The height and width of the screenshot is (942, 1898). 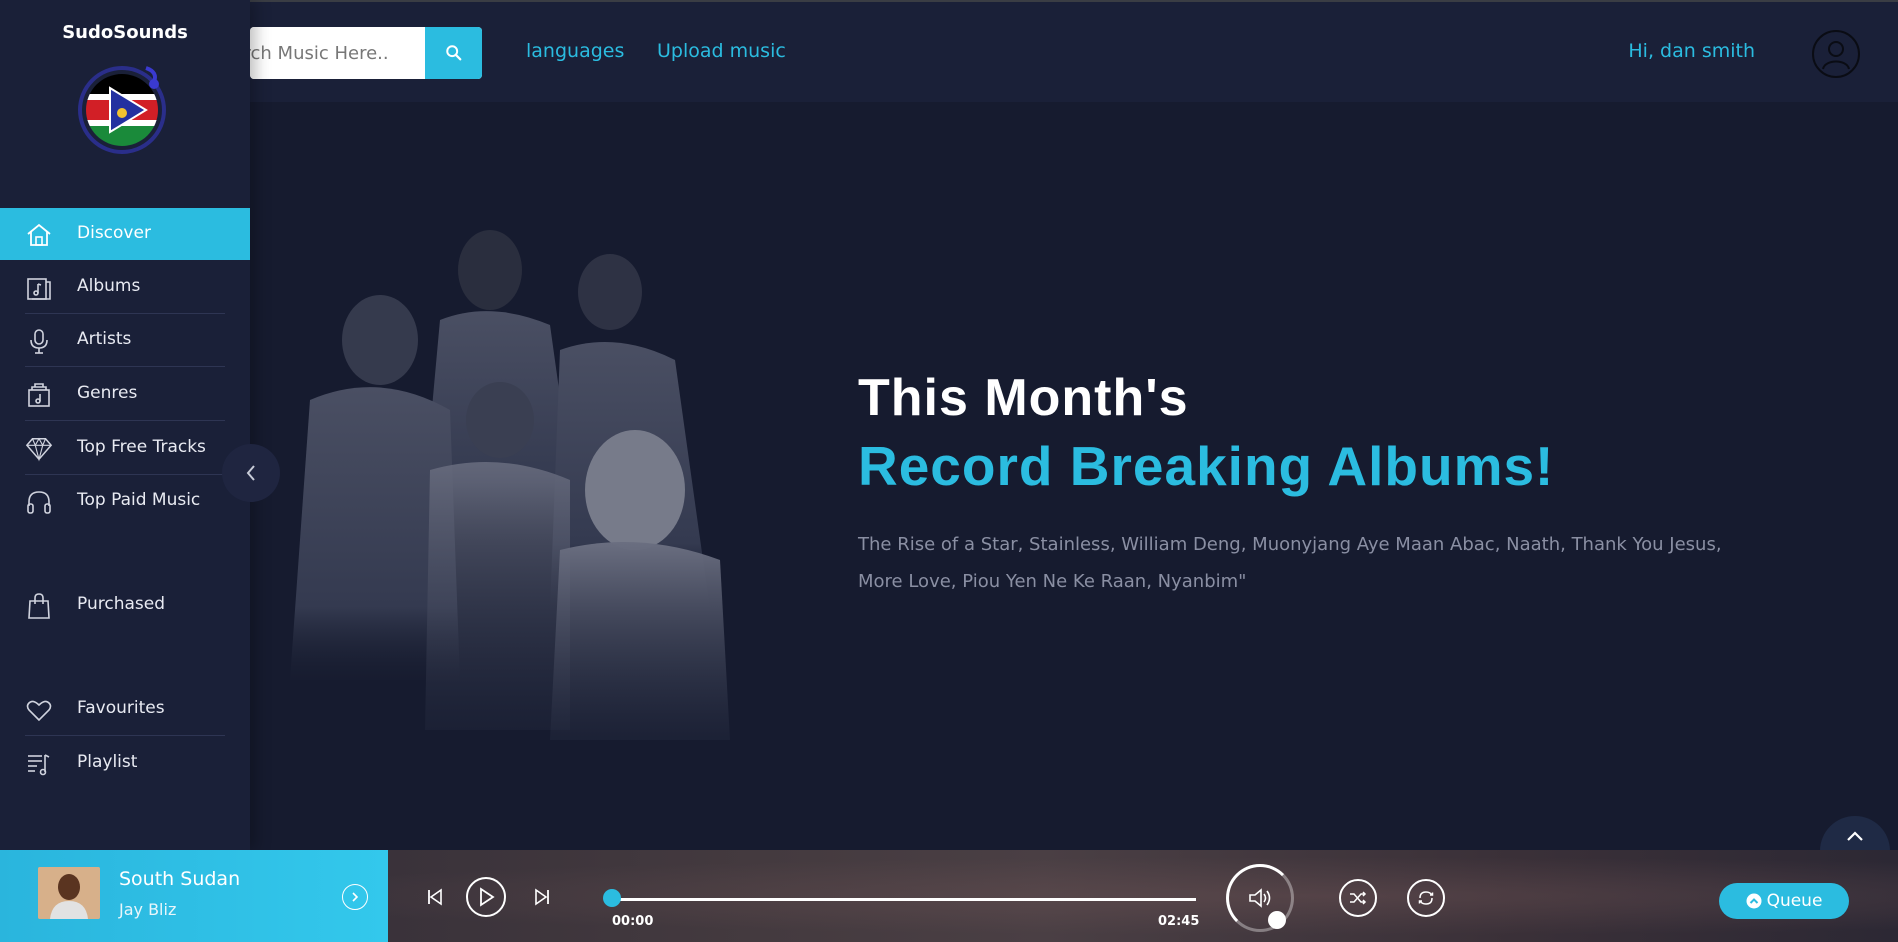 What do you see at coordinates (1023, 398) in the screenshot?
I see `hero-title-line1: This Month's` at bounding box center [1023, 398].